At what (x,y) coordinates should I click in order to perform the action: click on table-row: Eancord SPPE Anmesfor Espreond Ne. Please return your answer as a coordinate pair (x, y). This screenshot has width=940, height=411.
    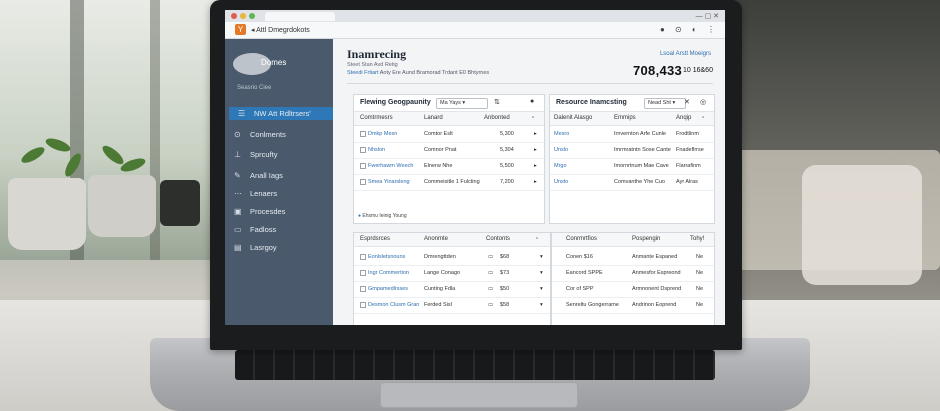
    Looking at the image, I should click on (633, 273).